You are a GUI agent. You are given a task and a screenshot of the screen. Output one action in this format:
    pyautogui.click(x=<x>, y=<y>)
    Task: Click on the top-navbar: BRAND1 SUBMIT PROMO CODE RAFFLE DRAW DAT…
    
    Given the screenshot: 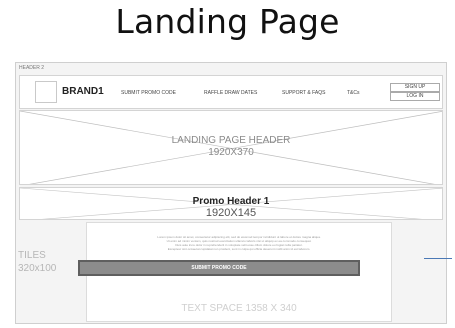 What is the action you would take?
    pyautogui.click(x=231, y=92)
    